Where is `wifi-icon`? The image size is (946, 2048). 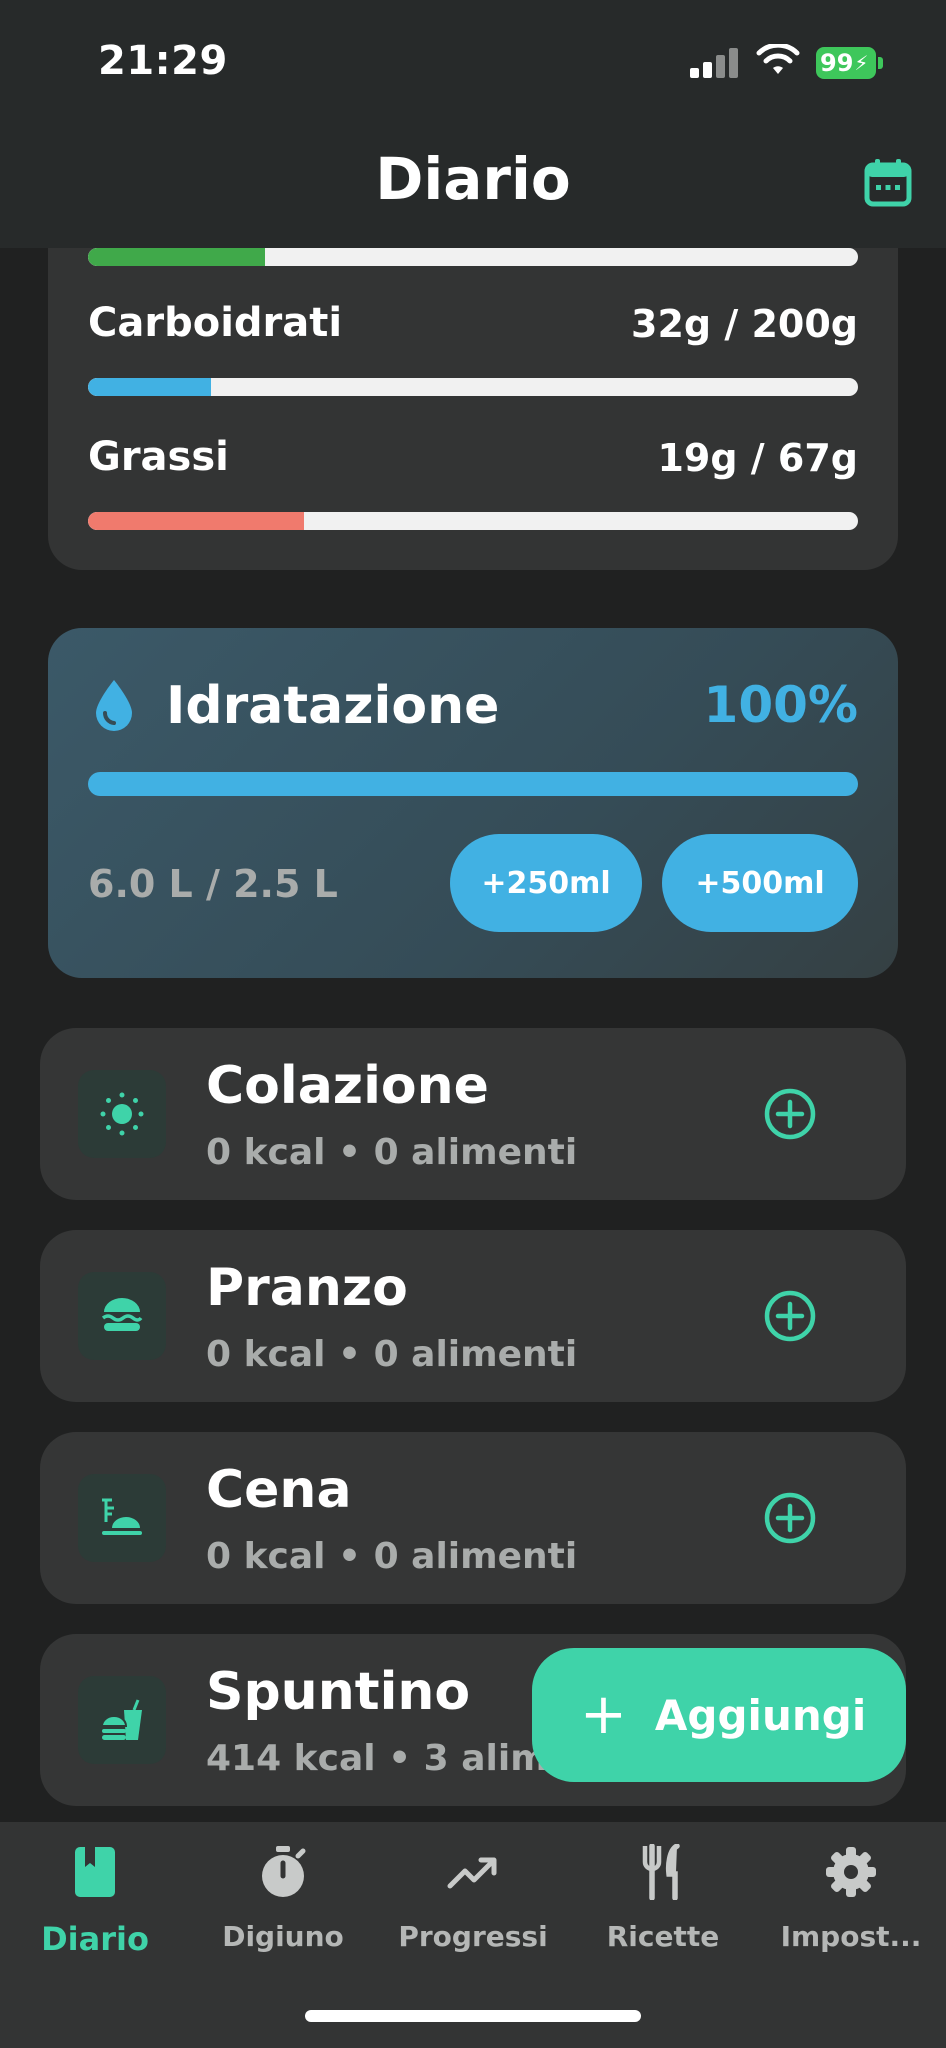 wifi-icon is located at coordinates (778, 59).